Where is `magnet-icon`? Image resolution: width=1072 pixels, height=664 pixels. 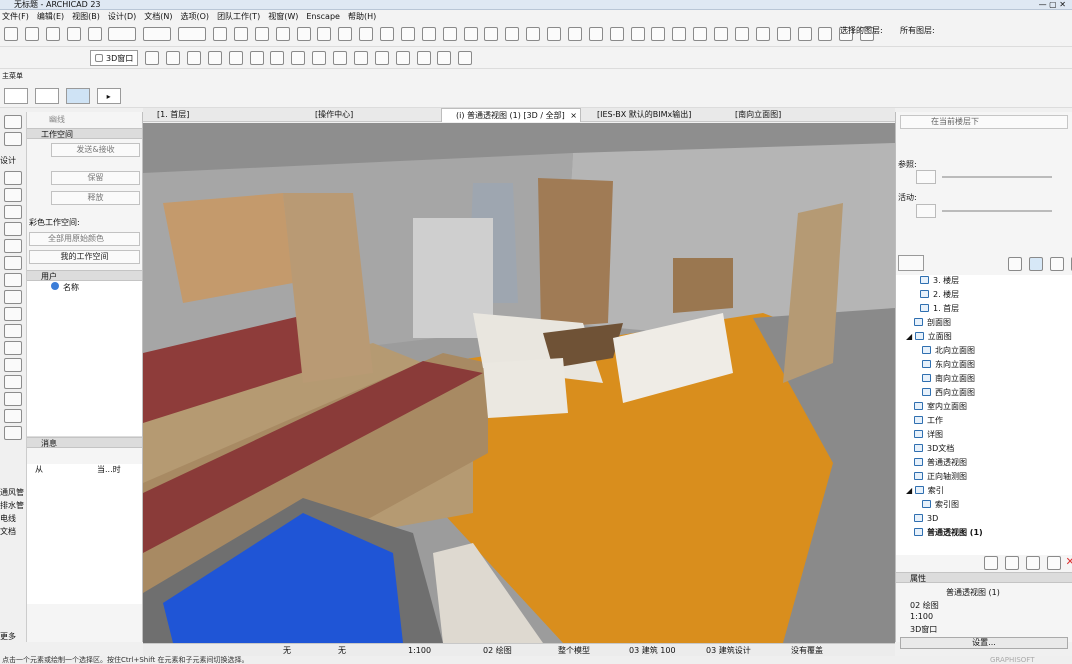
magnet-icon is located at coordinates (261, 34).